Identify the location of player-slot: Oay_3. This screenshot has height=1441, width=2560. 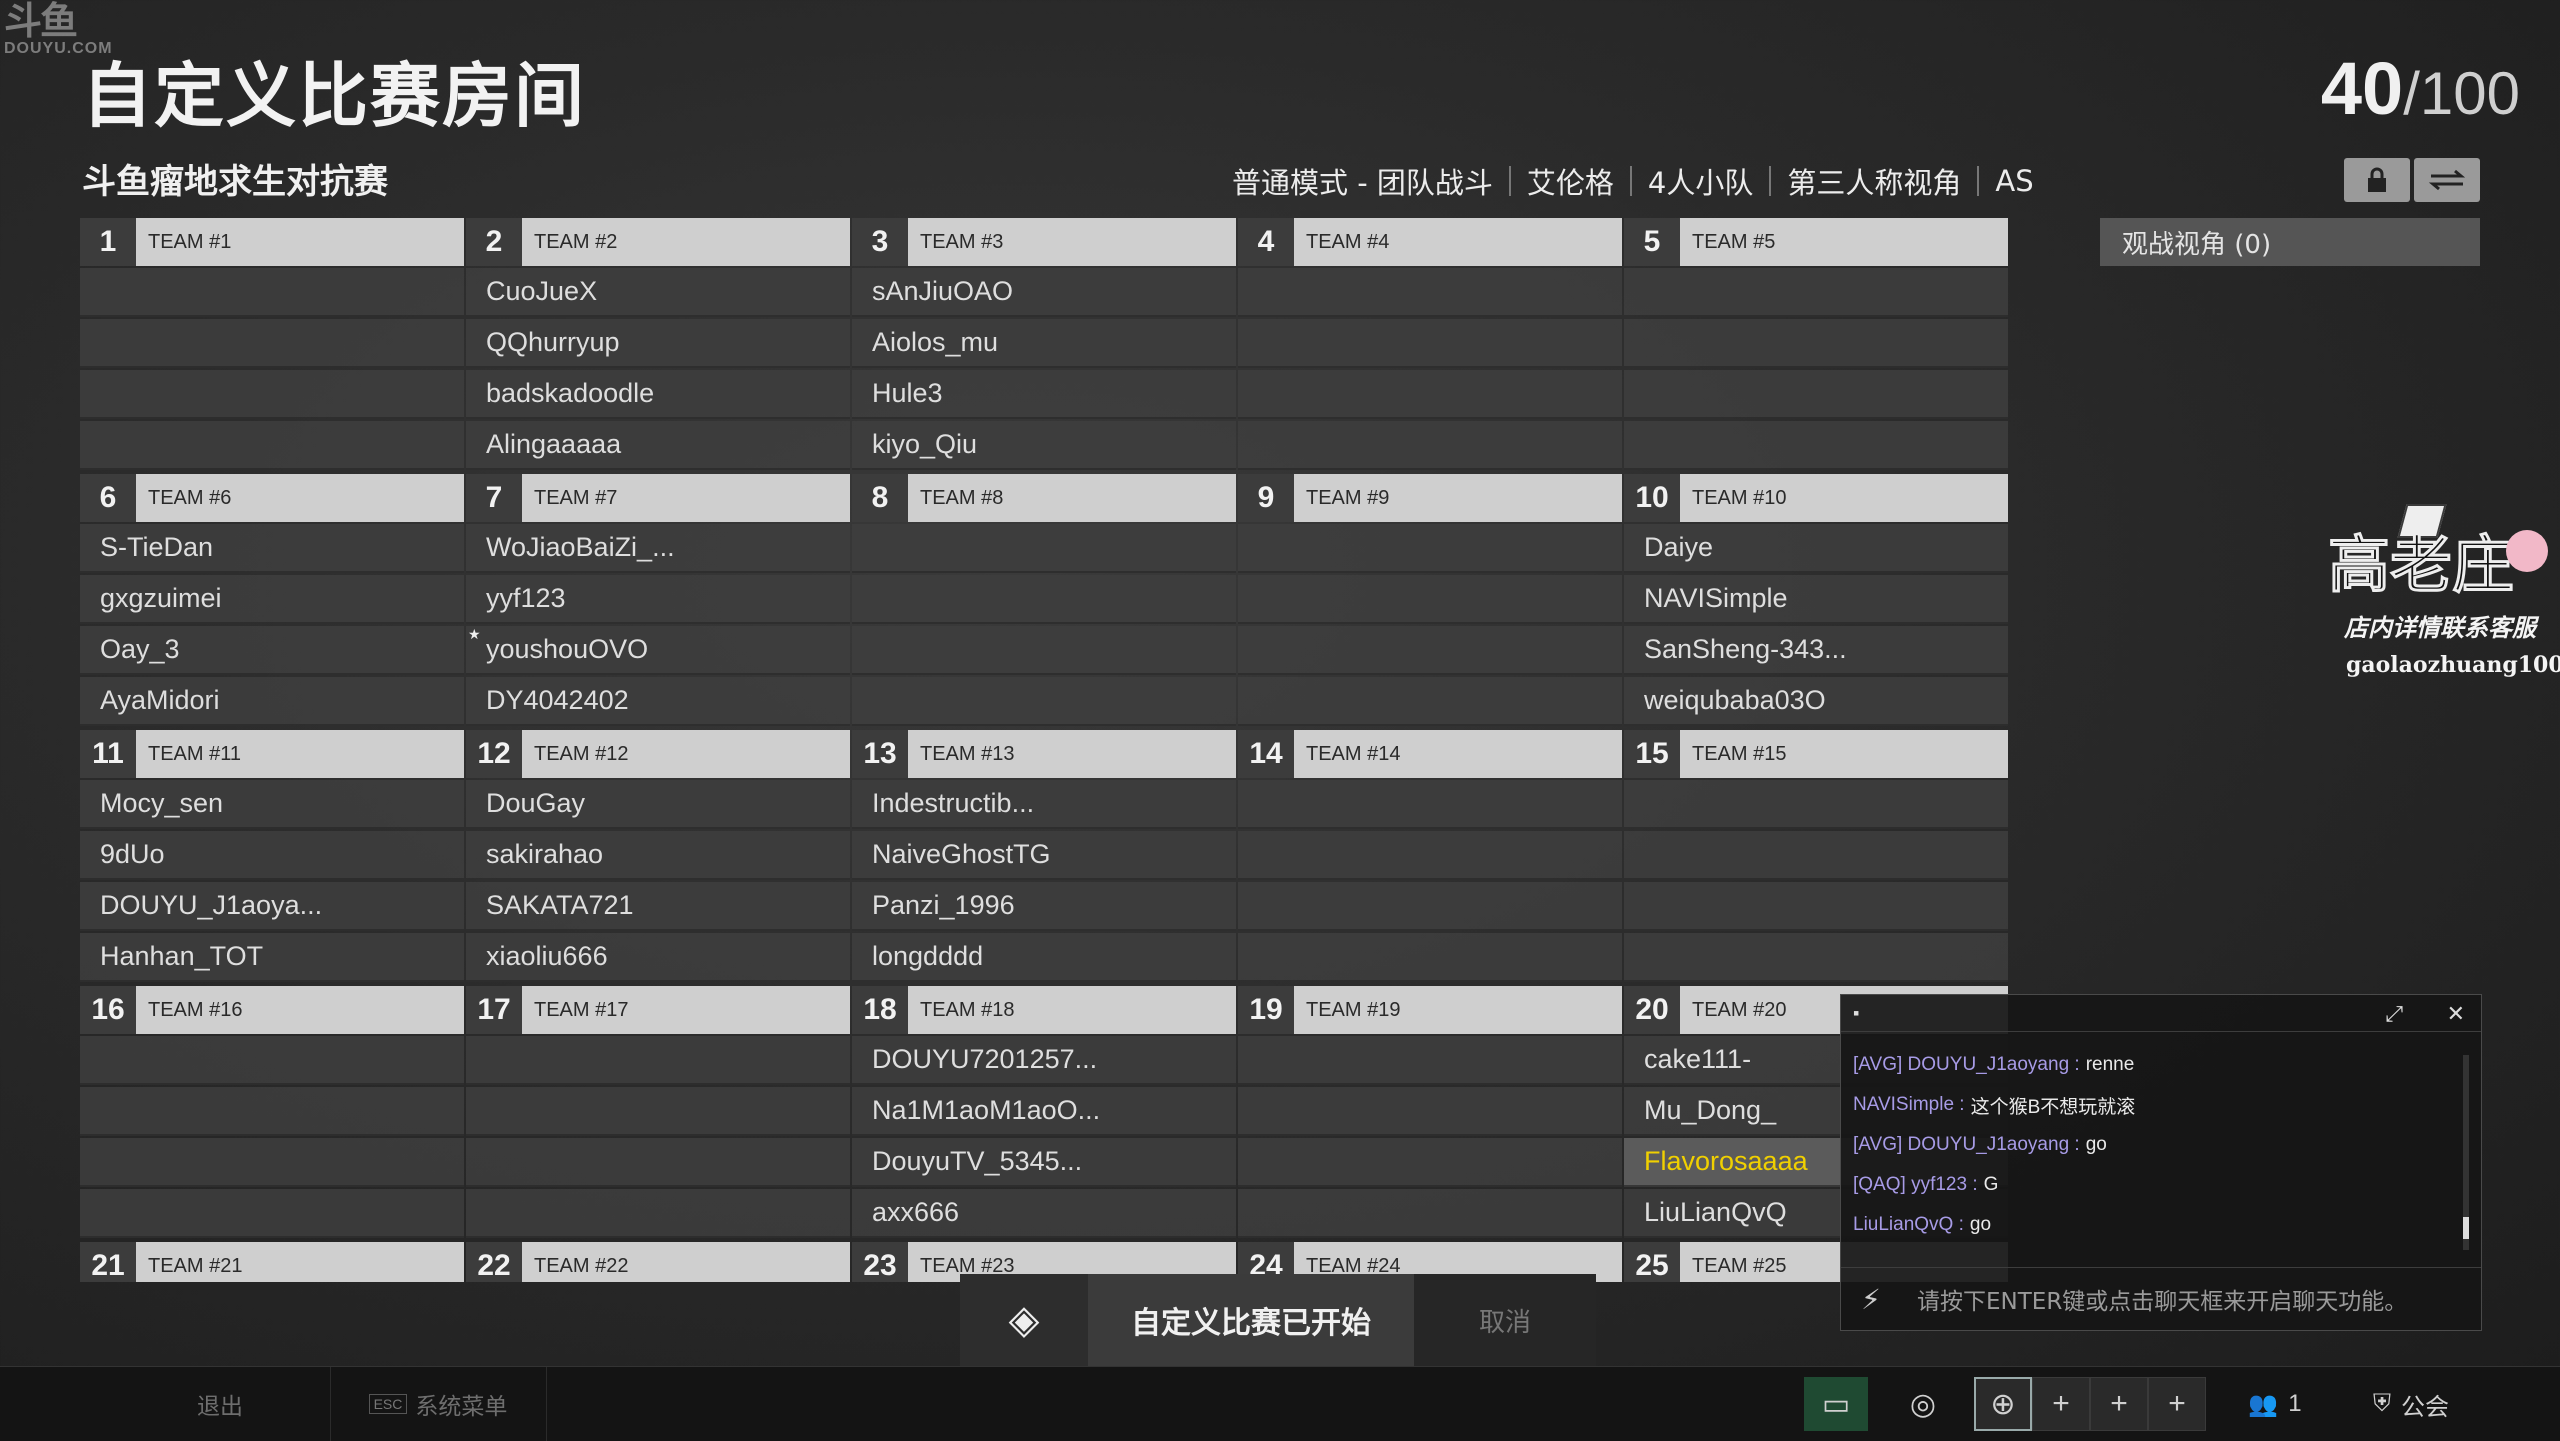
(272, 650).